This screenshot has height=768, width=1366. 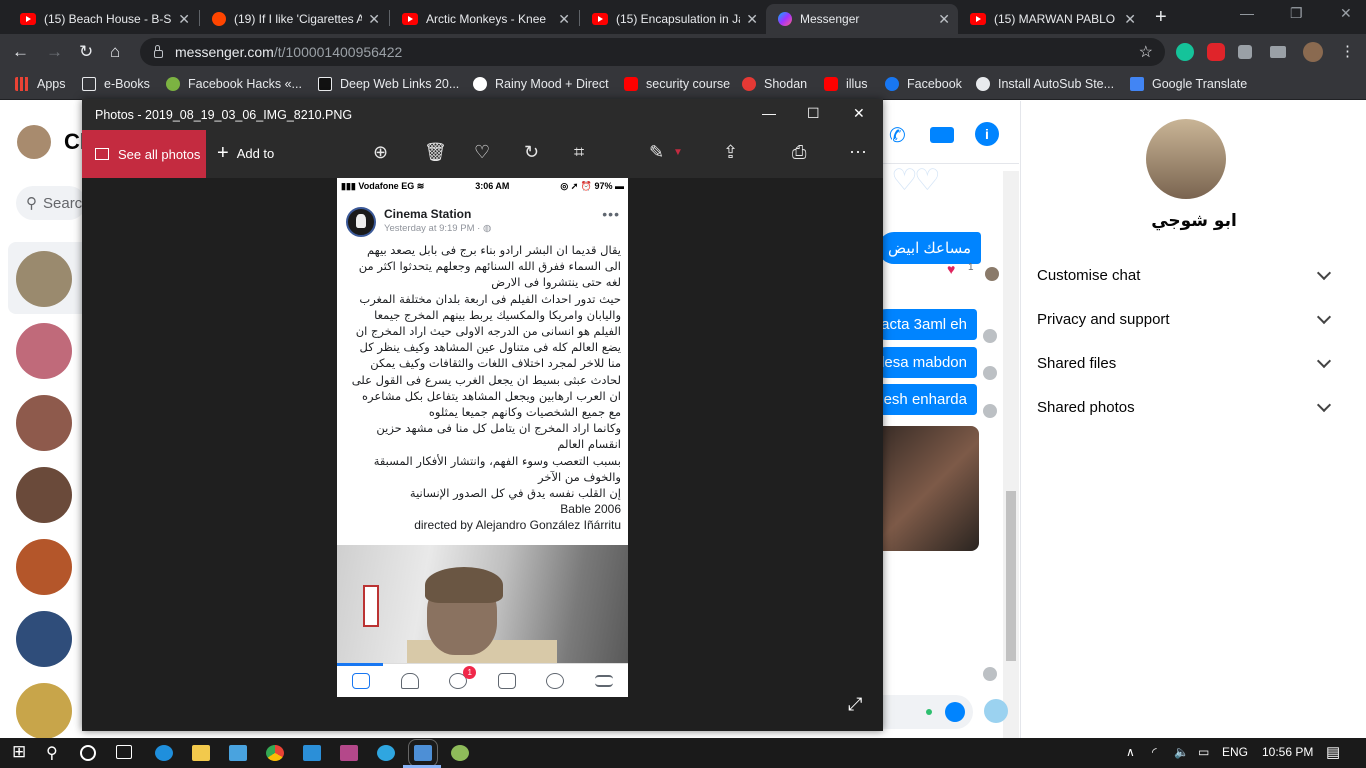 I want to click on adblock-icon, so click(x=1216, y=52).